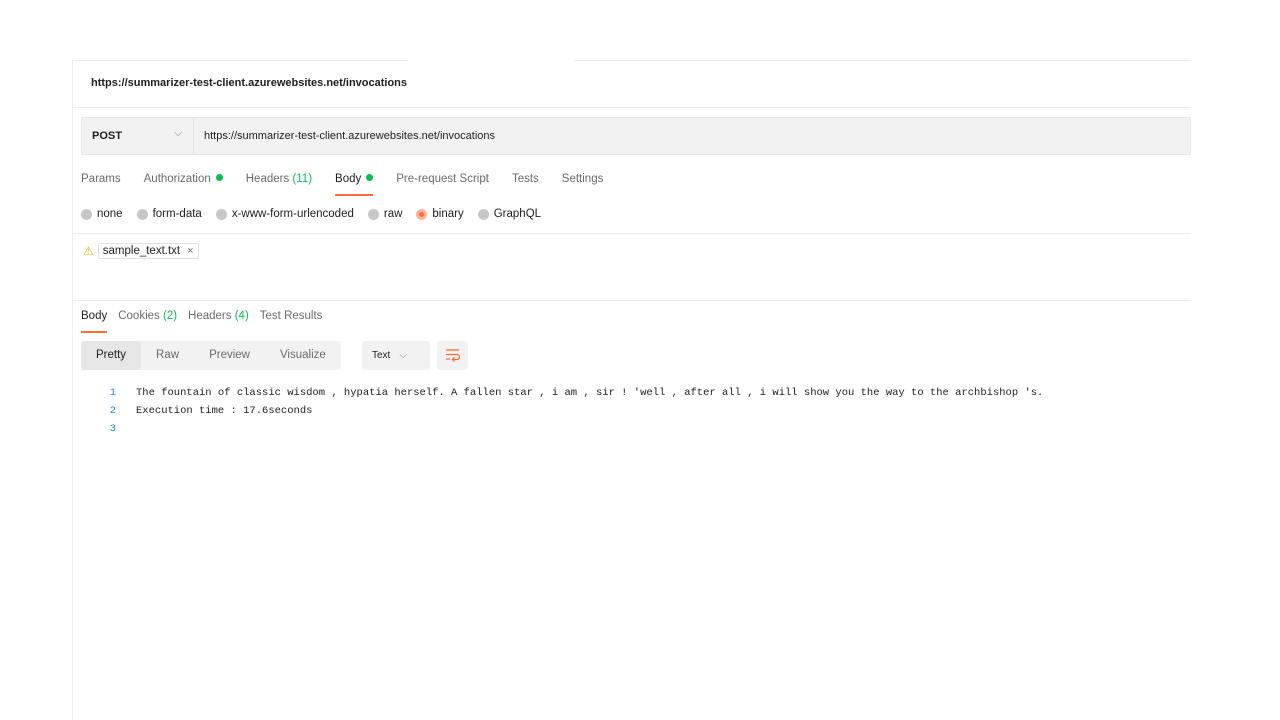  What do you see at coordinates (110, 214) in the screenshot?
I see `radio-label: none` at bounding box center [110, 214].